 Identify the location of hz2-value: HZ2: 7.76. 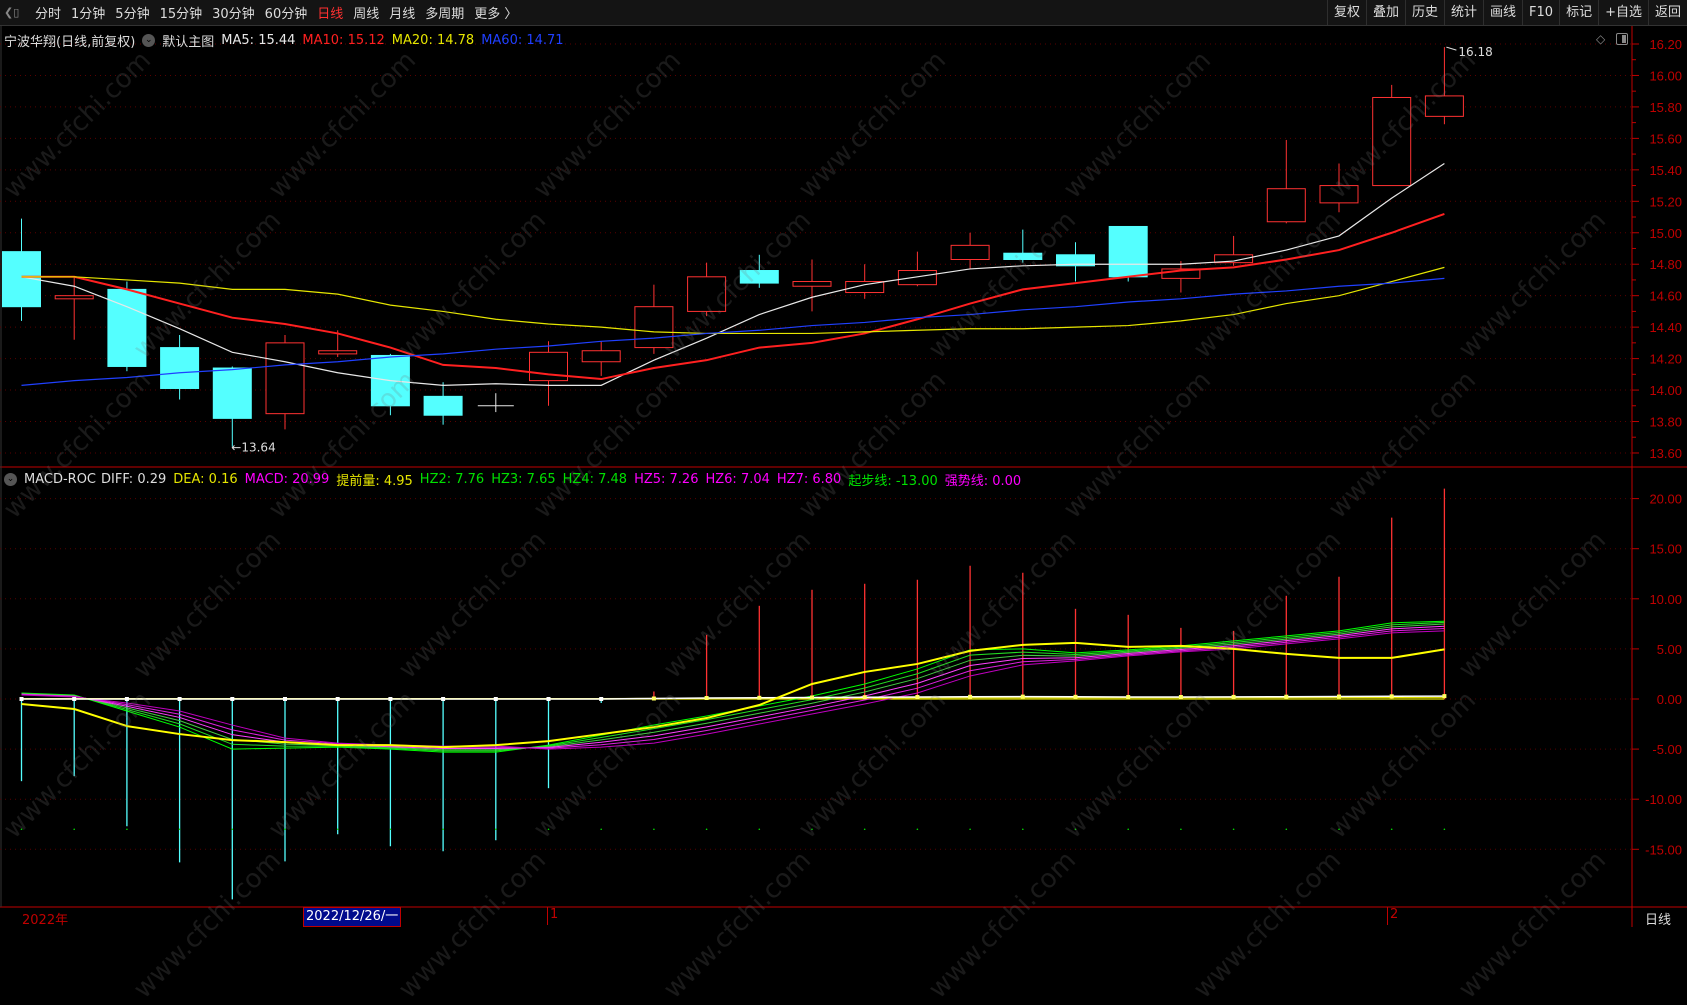
(452, 479).